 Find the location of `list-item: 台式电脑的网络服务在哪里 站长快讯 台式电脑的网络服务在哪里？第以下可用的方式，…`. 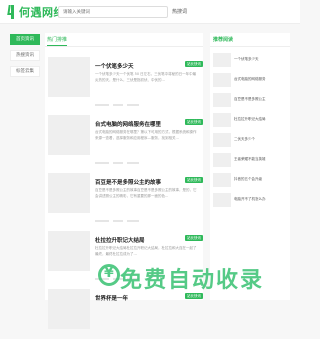

list-item: 台式电脑的网络服务在哪里 站长快讯 台式电脑的网络服务在哪里？第以下可用的方式，… is located at coordinates (124, 140).